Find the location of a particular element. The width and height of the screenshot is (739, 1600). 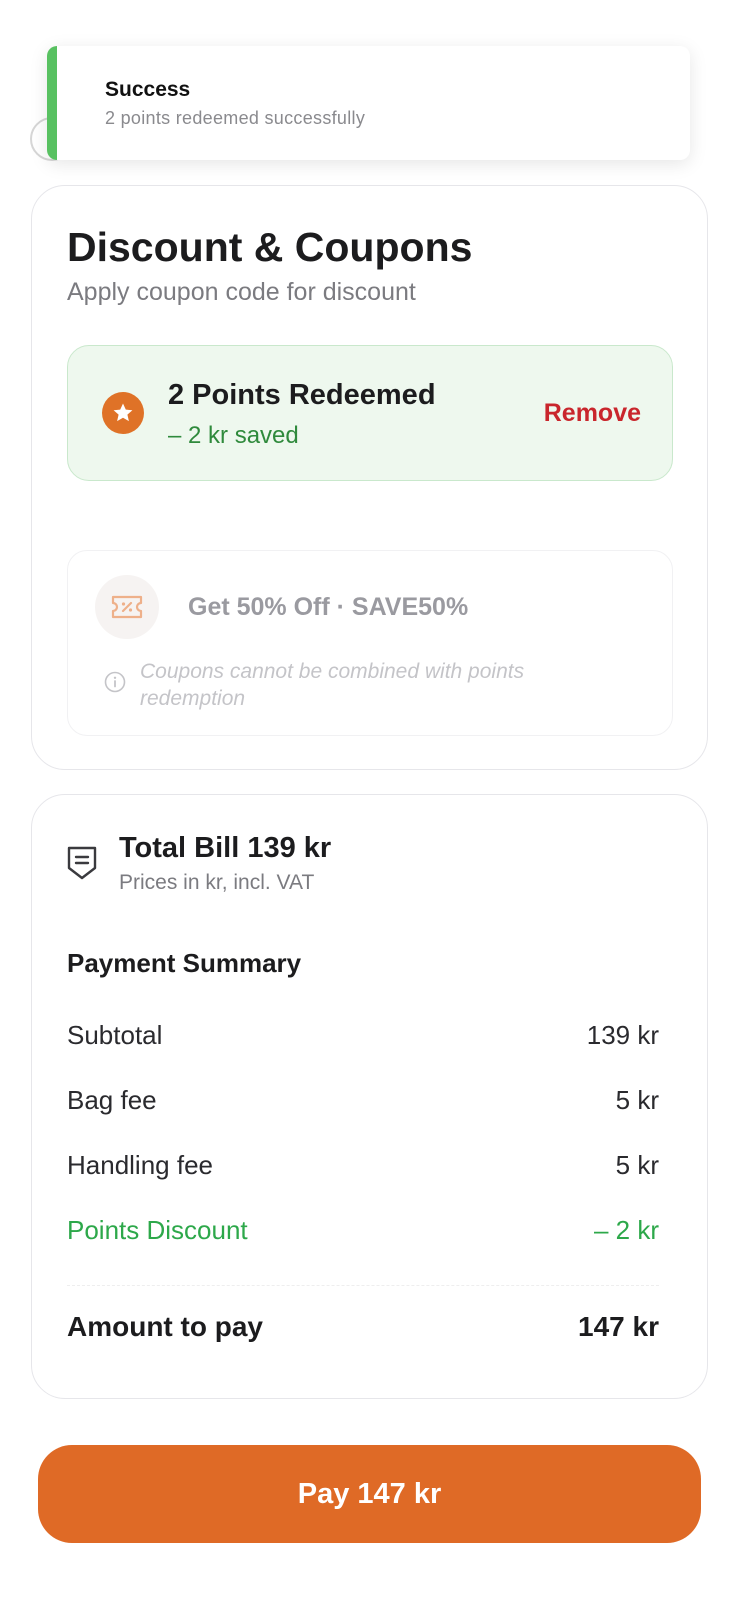

toast-accent-bar is located at coordinates (52, 103).